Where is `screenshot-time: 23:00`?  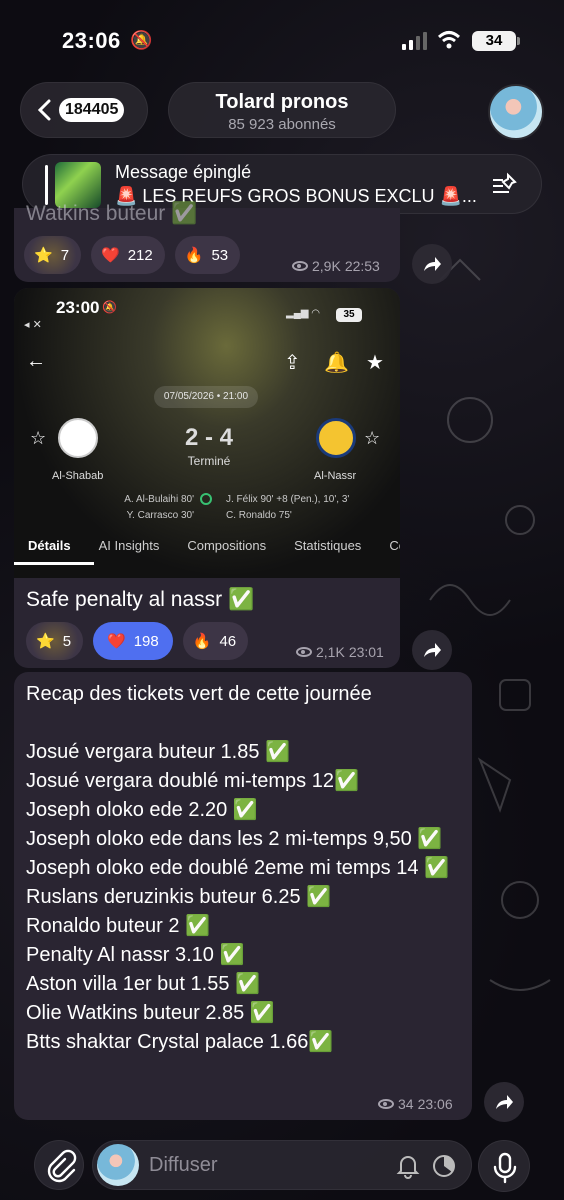
screenshot-time: 23:00 is located at coordinates (78, 307).